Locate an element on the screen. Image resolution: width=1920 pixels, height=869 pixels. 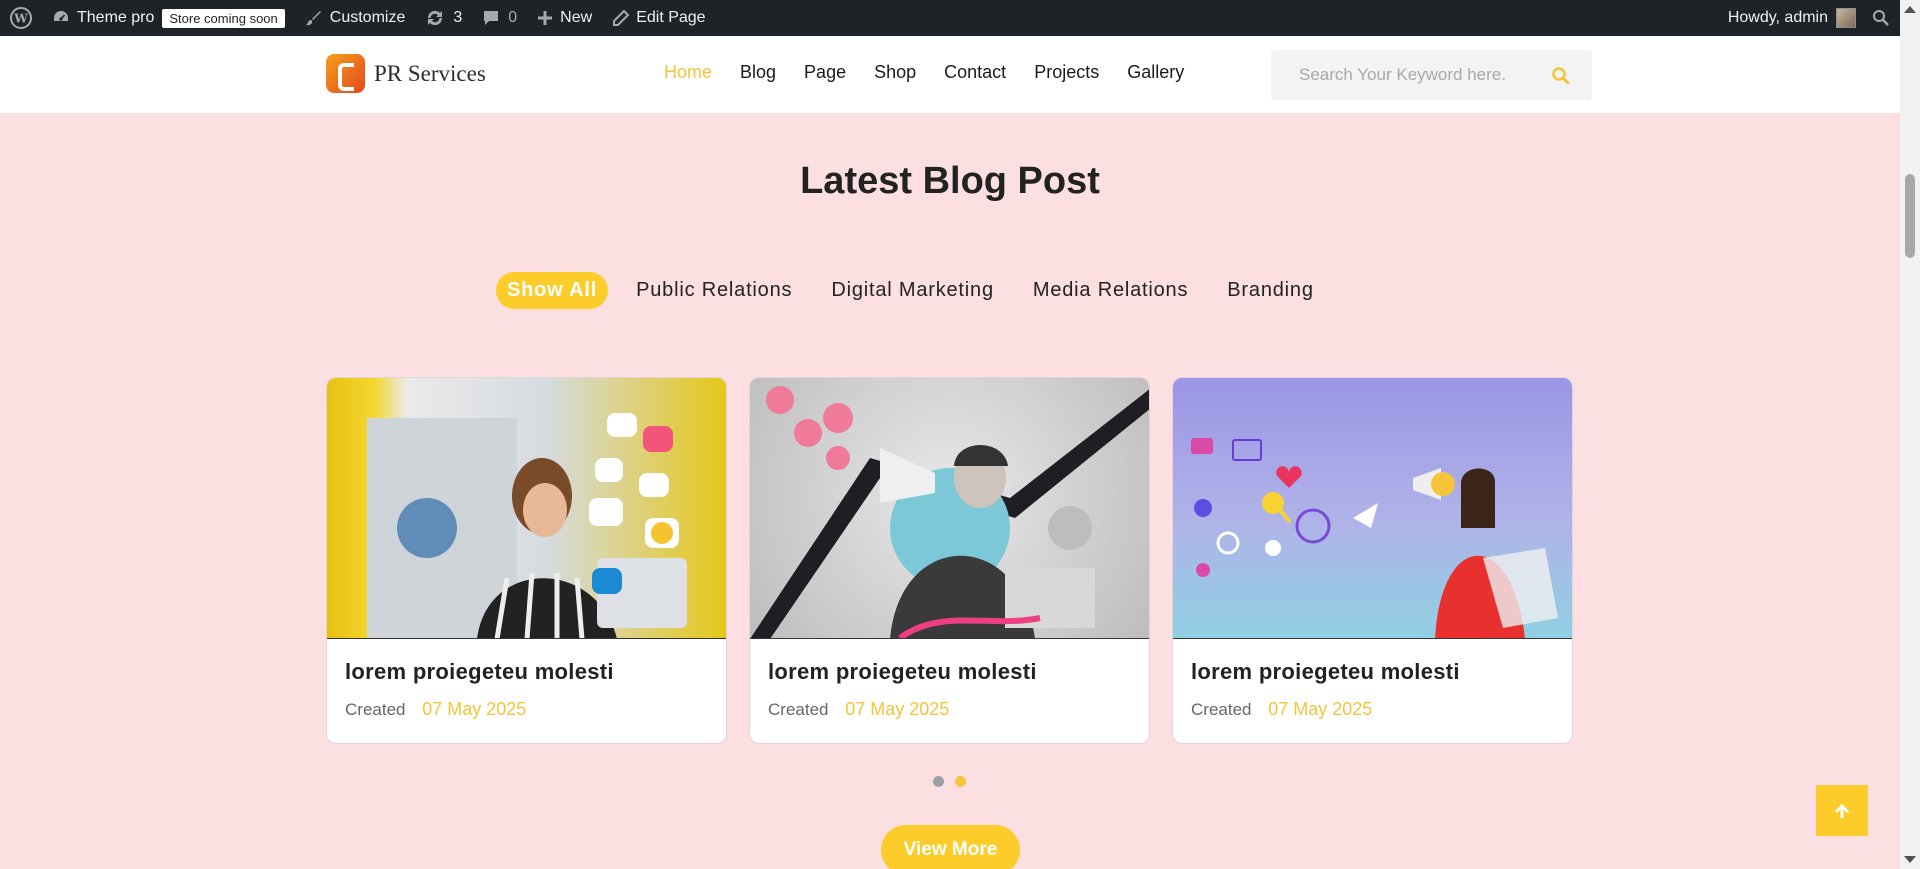
wordpress-icon: W is located at coordinates (21, 18).